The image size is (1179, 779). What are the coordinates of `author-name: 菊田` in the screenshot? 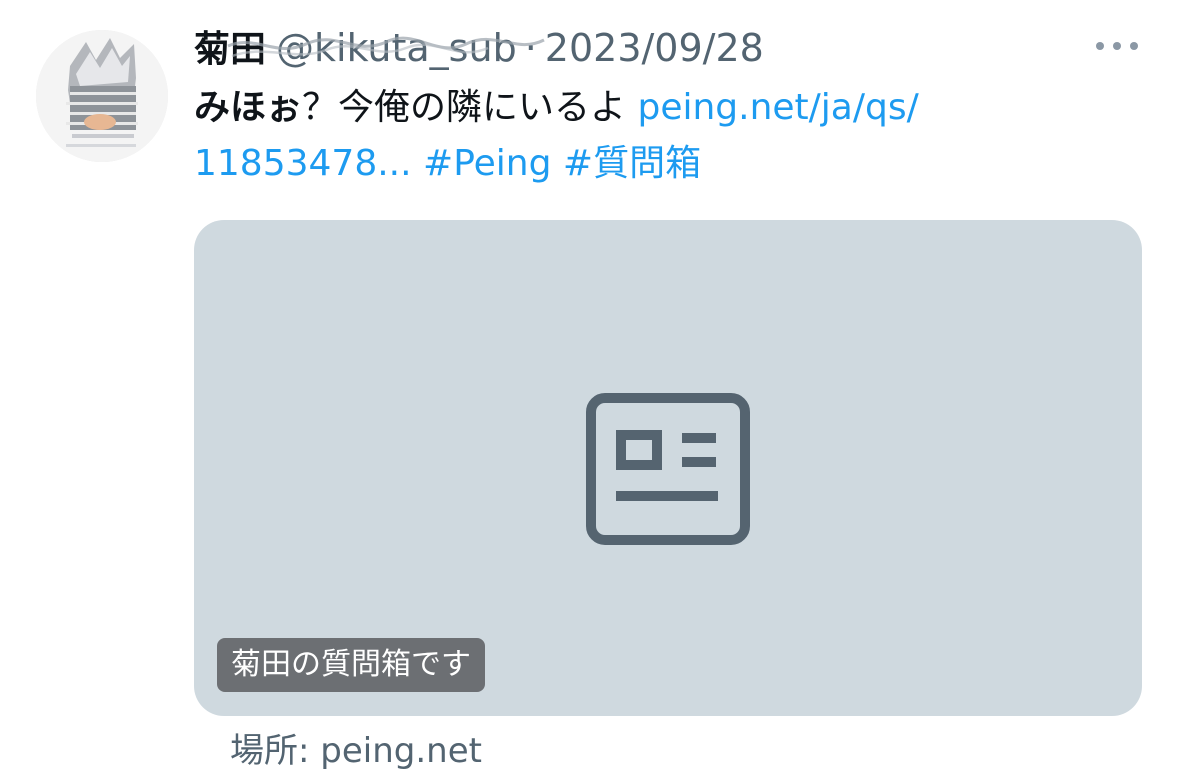 It's located at (230, 50).